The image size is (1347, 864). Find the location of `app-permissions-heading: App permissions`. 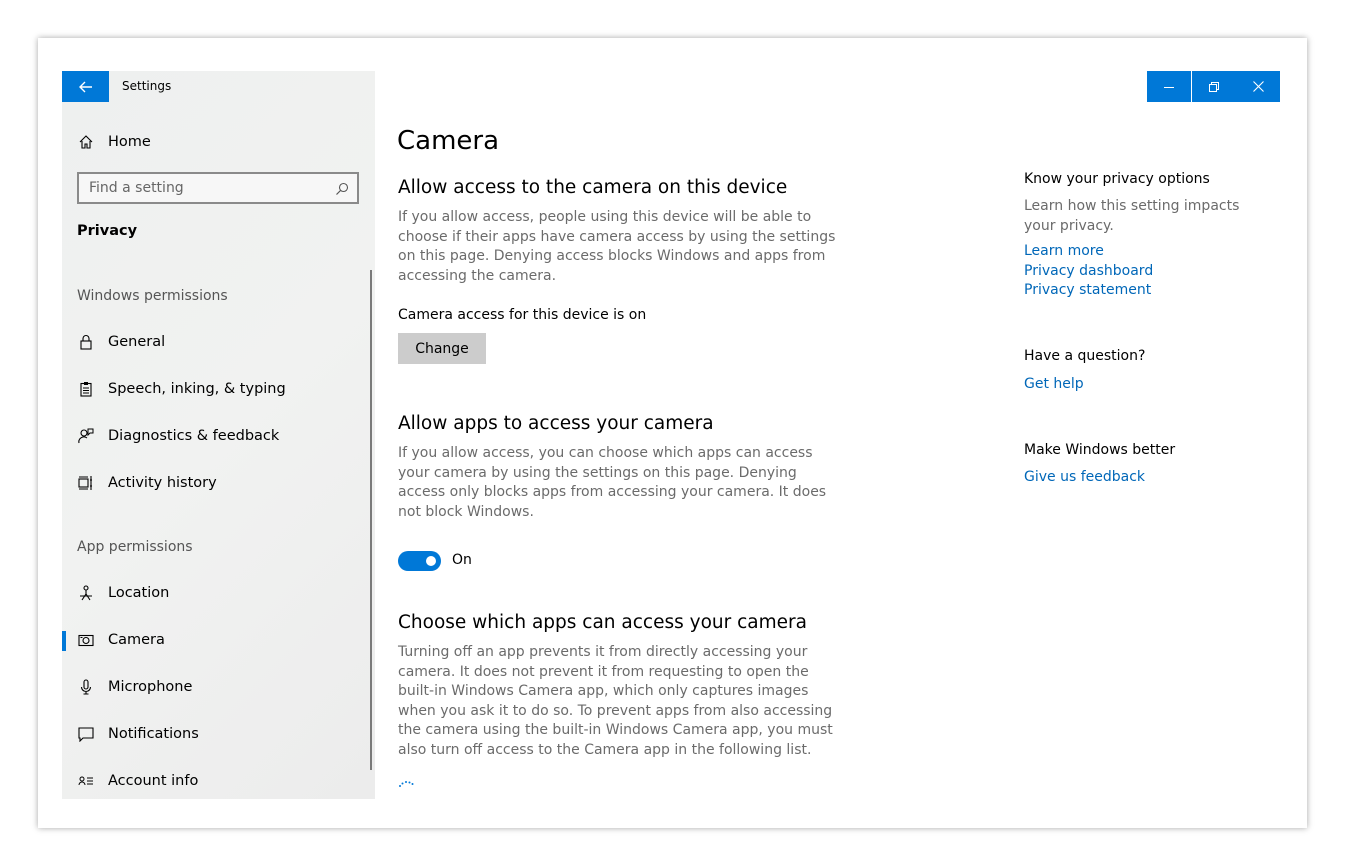

app-permissions-heading: App permissions is located at coordinates (135, 547).